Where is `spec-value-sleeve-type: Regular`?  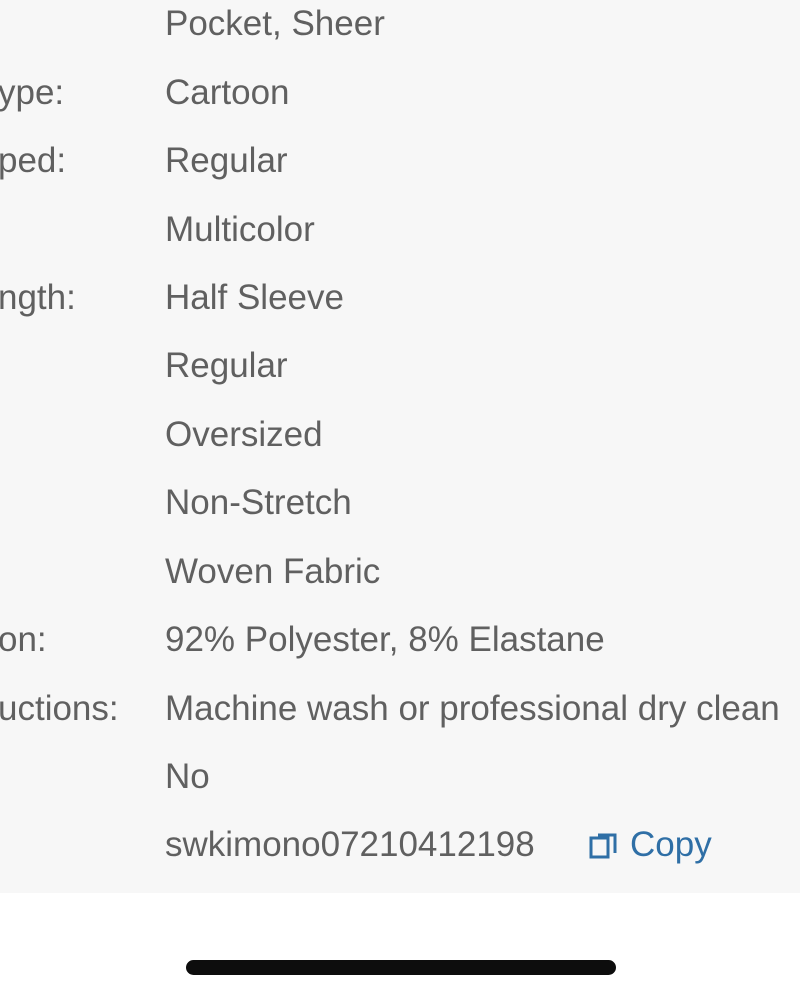 spec-value-sleeve-type: Regular is located at coordinates (226, 160).